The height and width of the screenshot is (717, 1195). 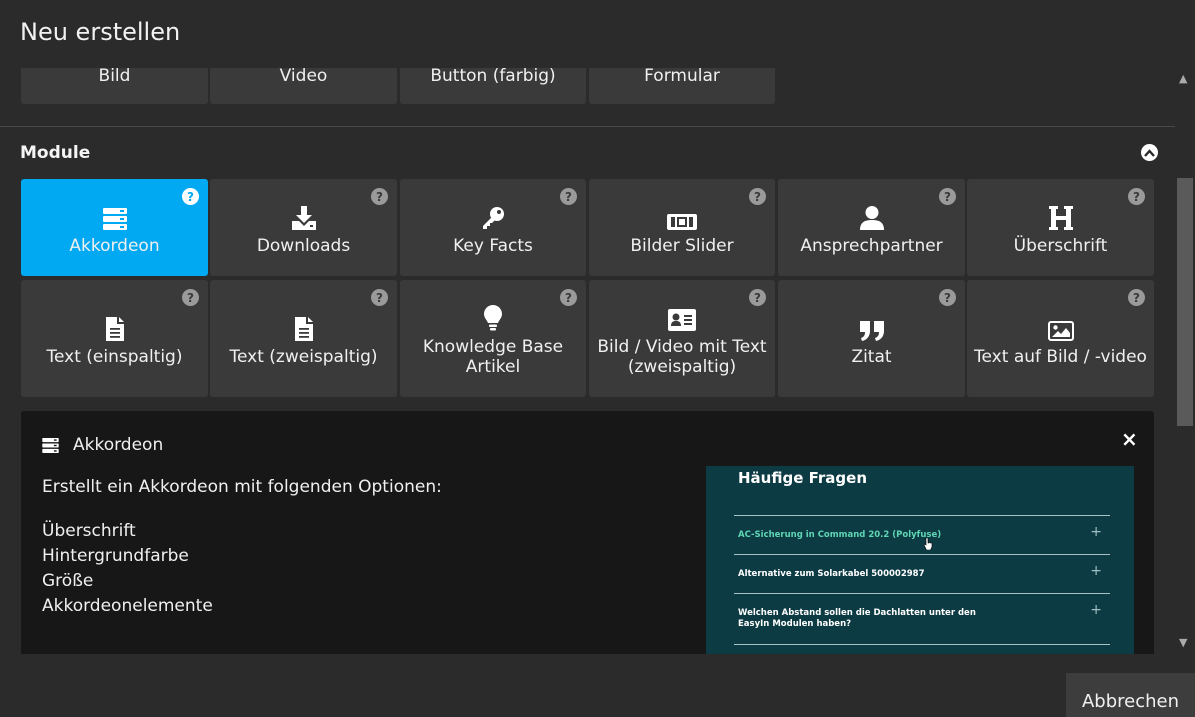 I want to click on preview-heading: Häufige Fragen, so click(x=803, y=478).